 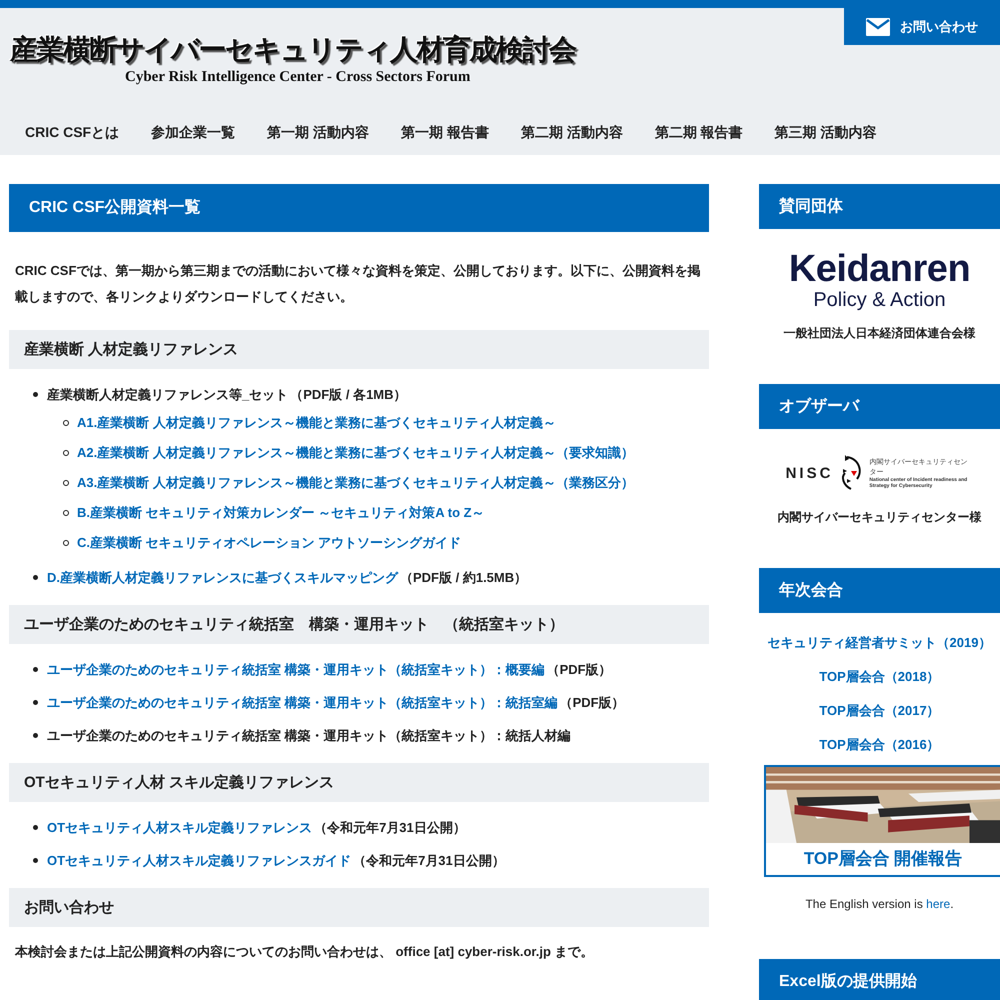 I want to click on meeting-link: TOP層会合（2017）, so click(x=879, y=711).